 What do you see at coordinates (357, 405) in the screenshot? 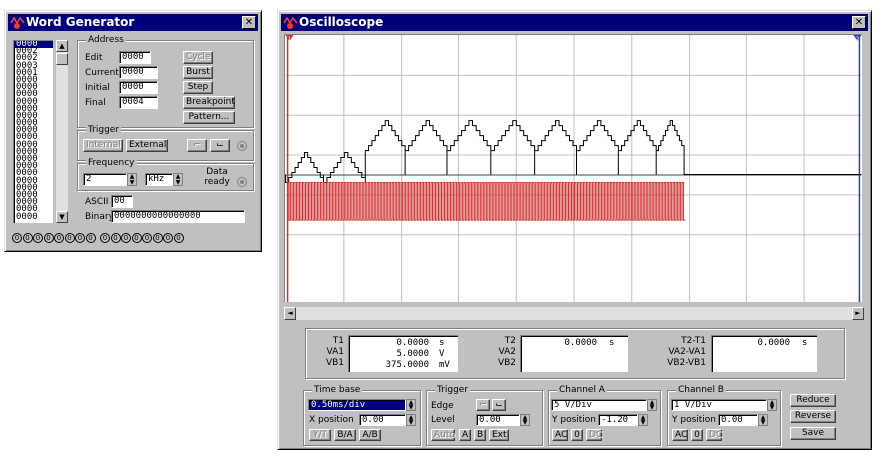
I see `timebase-field: 0.50ms/div` at bounding box center [357, 405].